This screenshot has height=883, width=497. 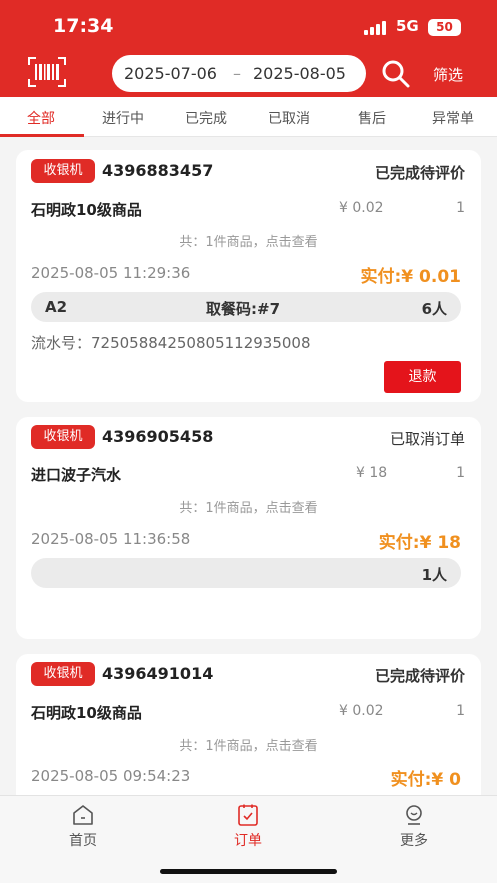 I want to click on date-end: 2025-08-05, so click(x=299, y=73).